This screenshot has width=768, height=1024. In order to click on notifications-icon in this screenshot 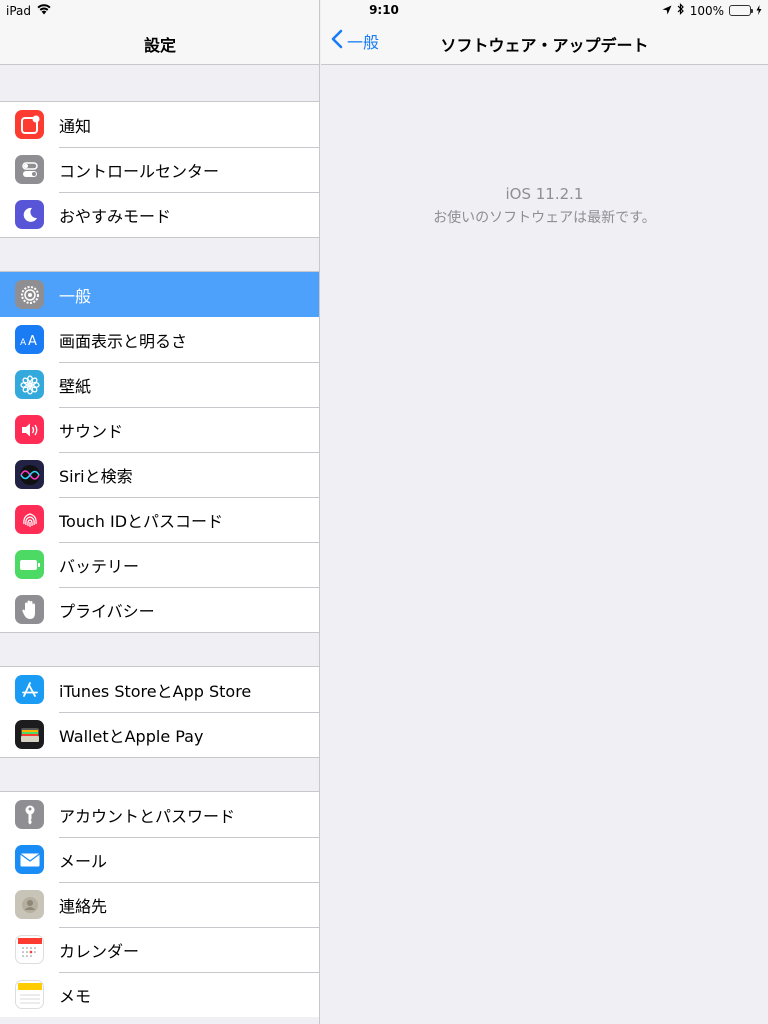, I will do `click(29, 124)`.